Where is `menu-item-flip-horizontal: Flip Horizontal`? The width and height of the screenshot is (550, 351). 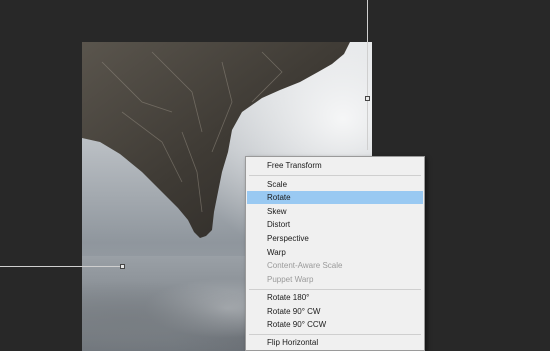
menu-item-flip-horizontal: Flip Horizontal is located at coordinates (335, 342).